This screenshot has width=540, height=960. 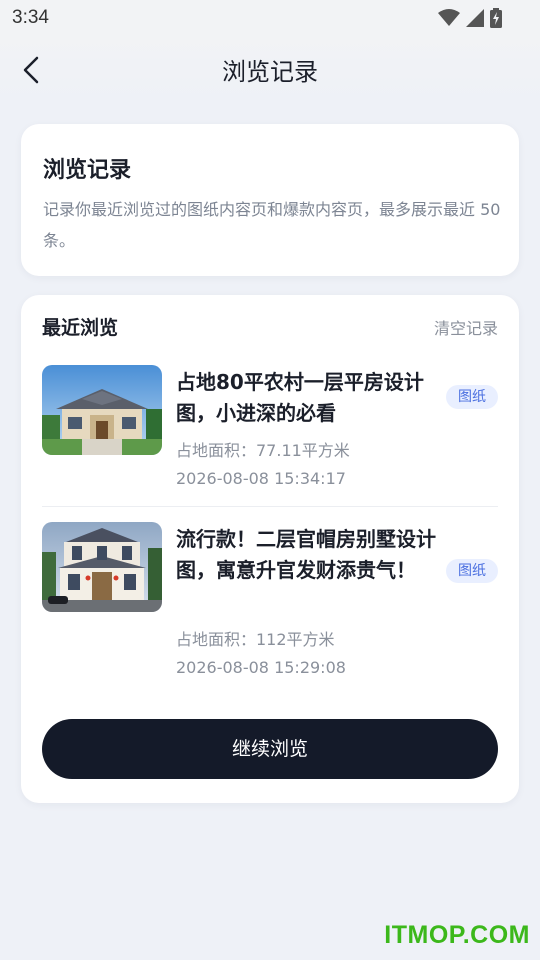 I want to click on clear-history-button: 清空记录, so click(x=466, y=327).